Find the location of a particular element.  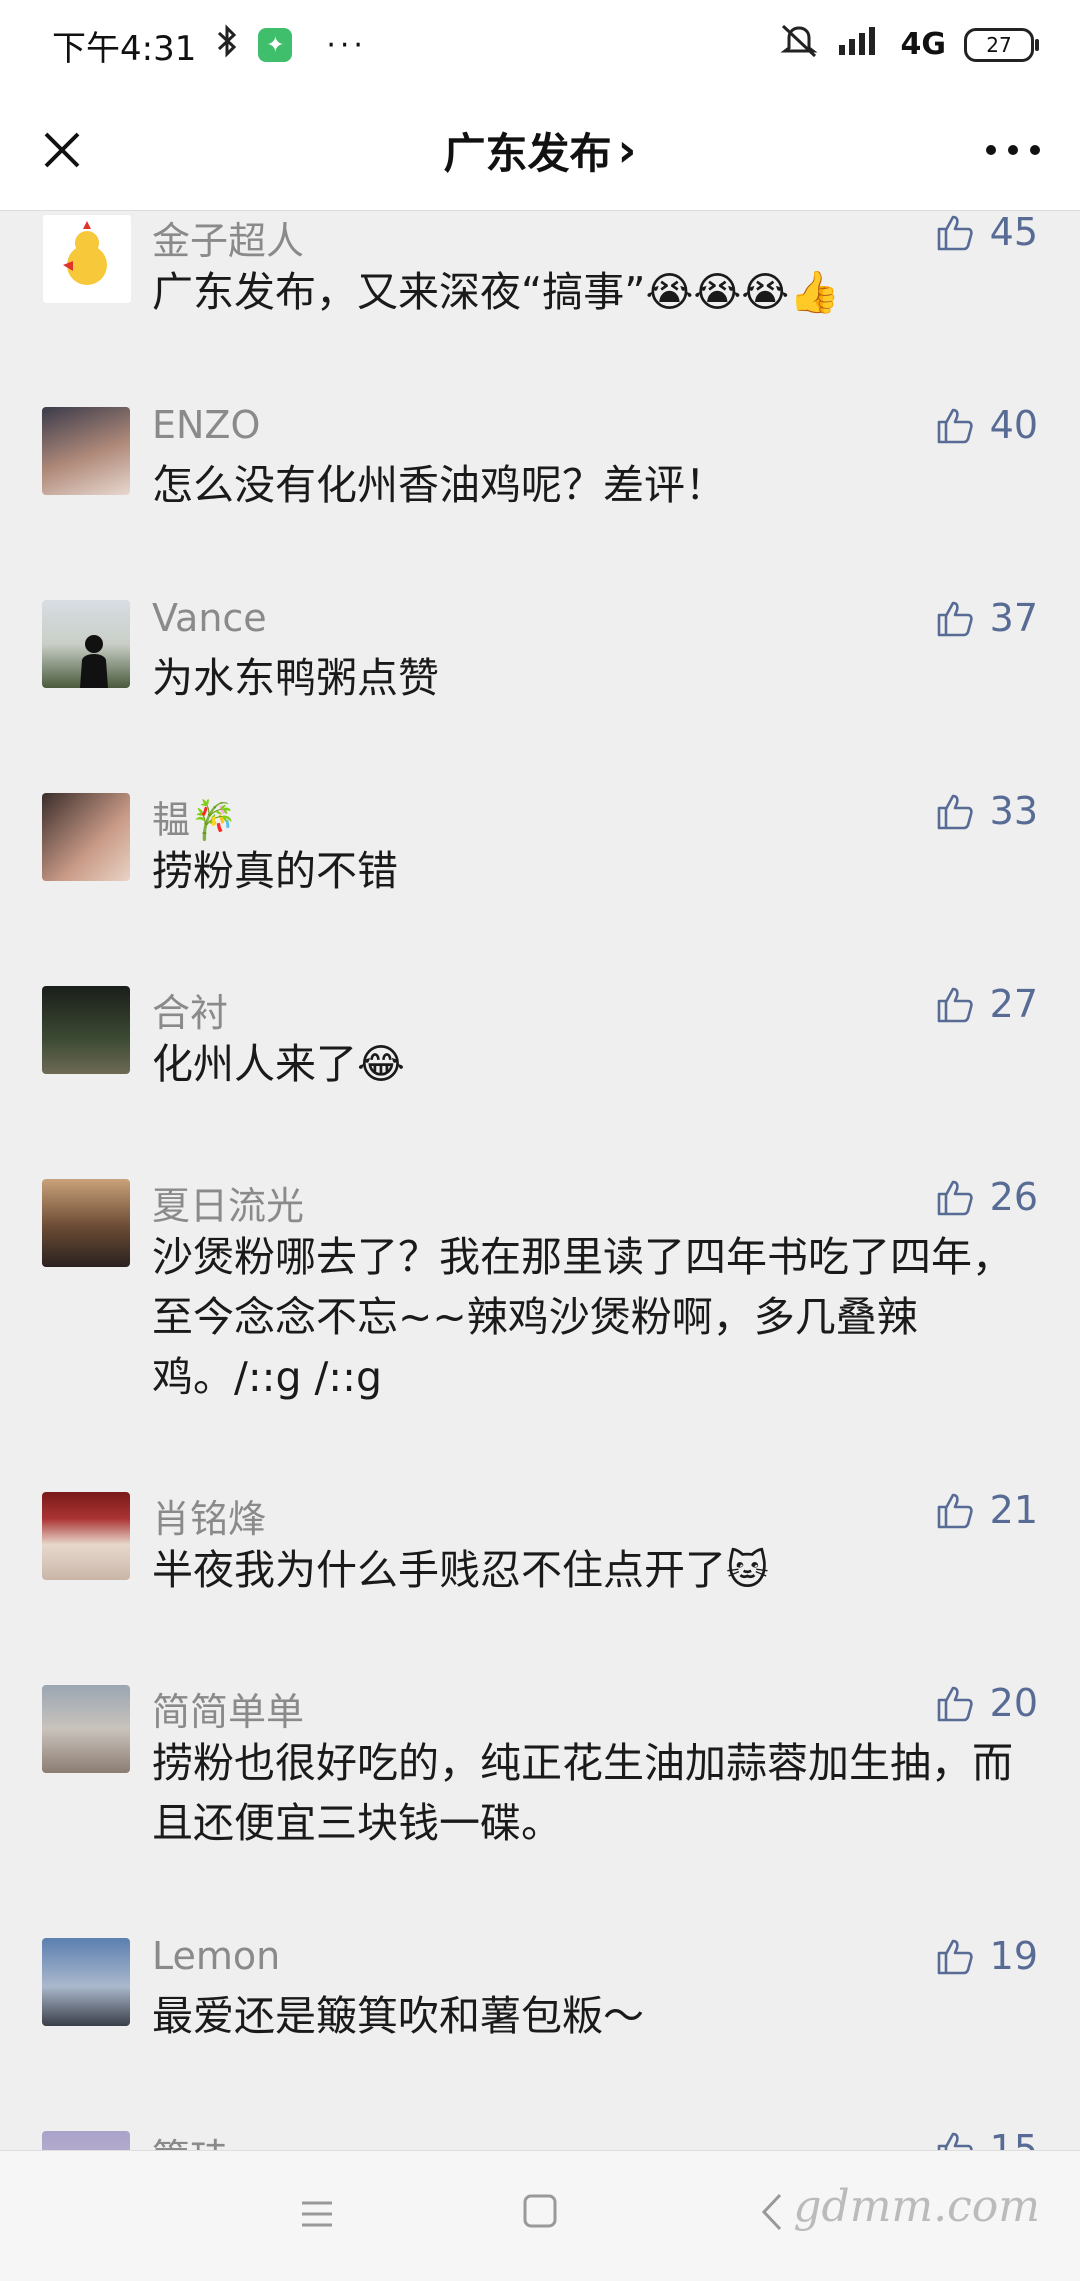

square-icon is located at coordinates (540, 2211).